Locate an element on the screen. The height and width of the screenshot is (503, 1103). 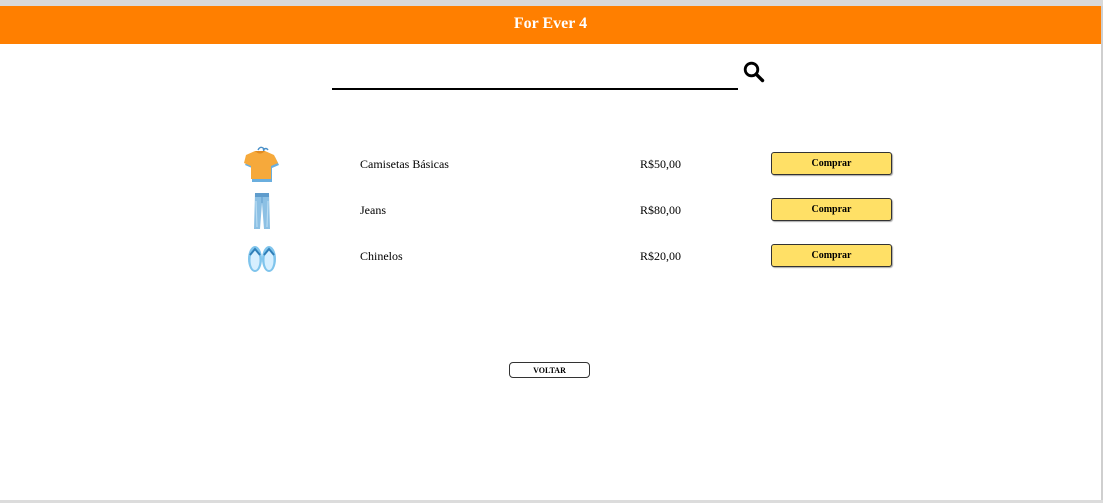
search-bar is located at coordinates (552, 76).